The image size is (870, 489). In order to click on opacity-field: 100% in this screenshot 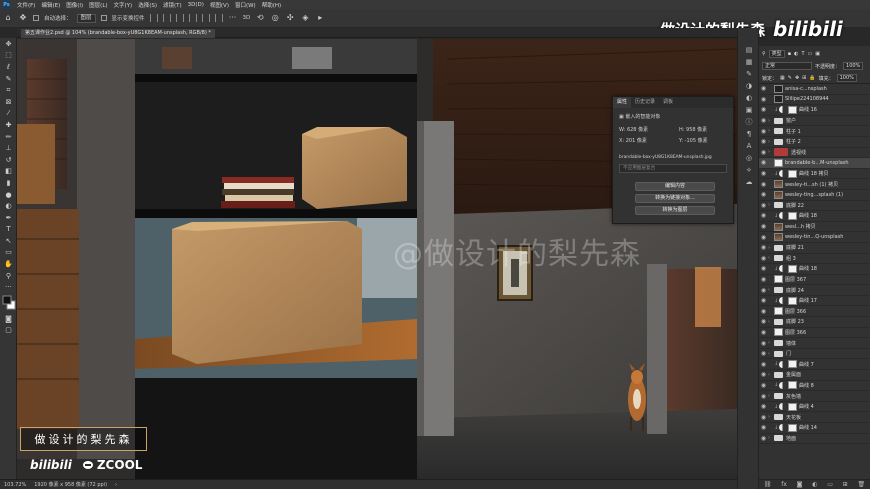, I will do `click(853, 66)`.